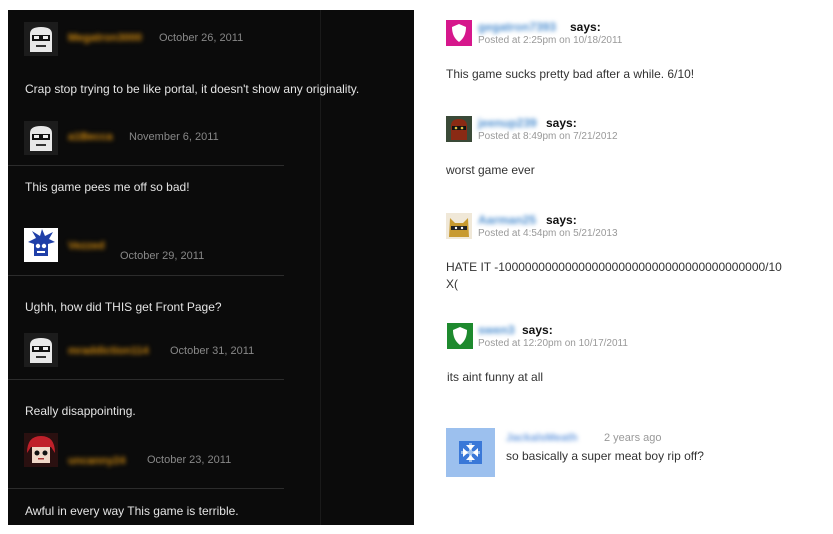 The height and width of the screenshot is (534, 833). Describe the element at coordinates (189, 460) in the screenshot. I see `comment-date: October 23, 2011` at that location.